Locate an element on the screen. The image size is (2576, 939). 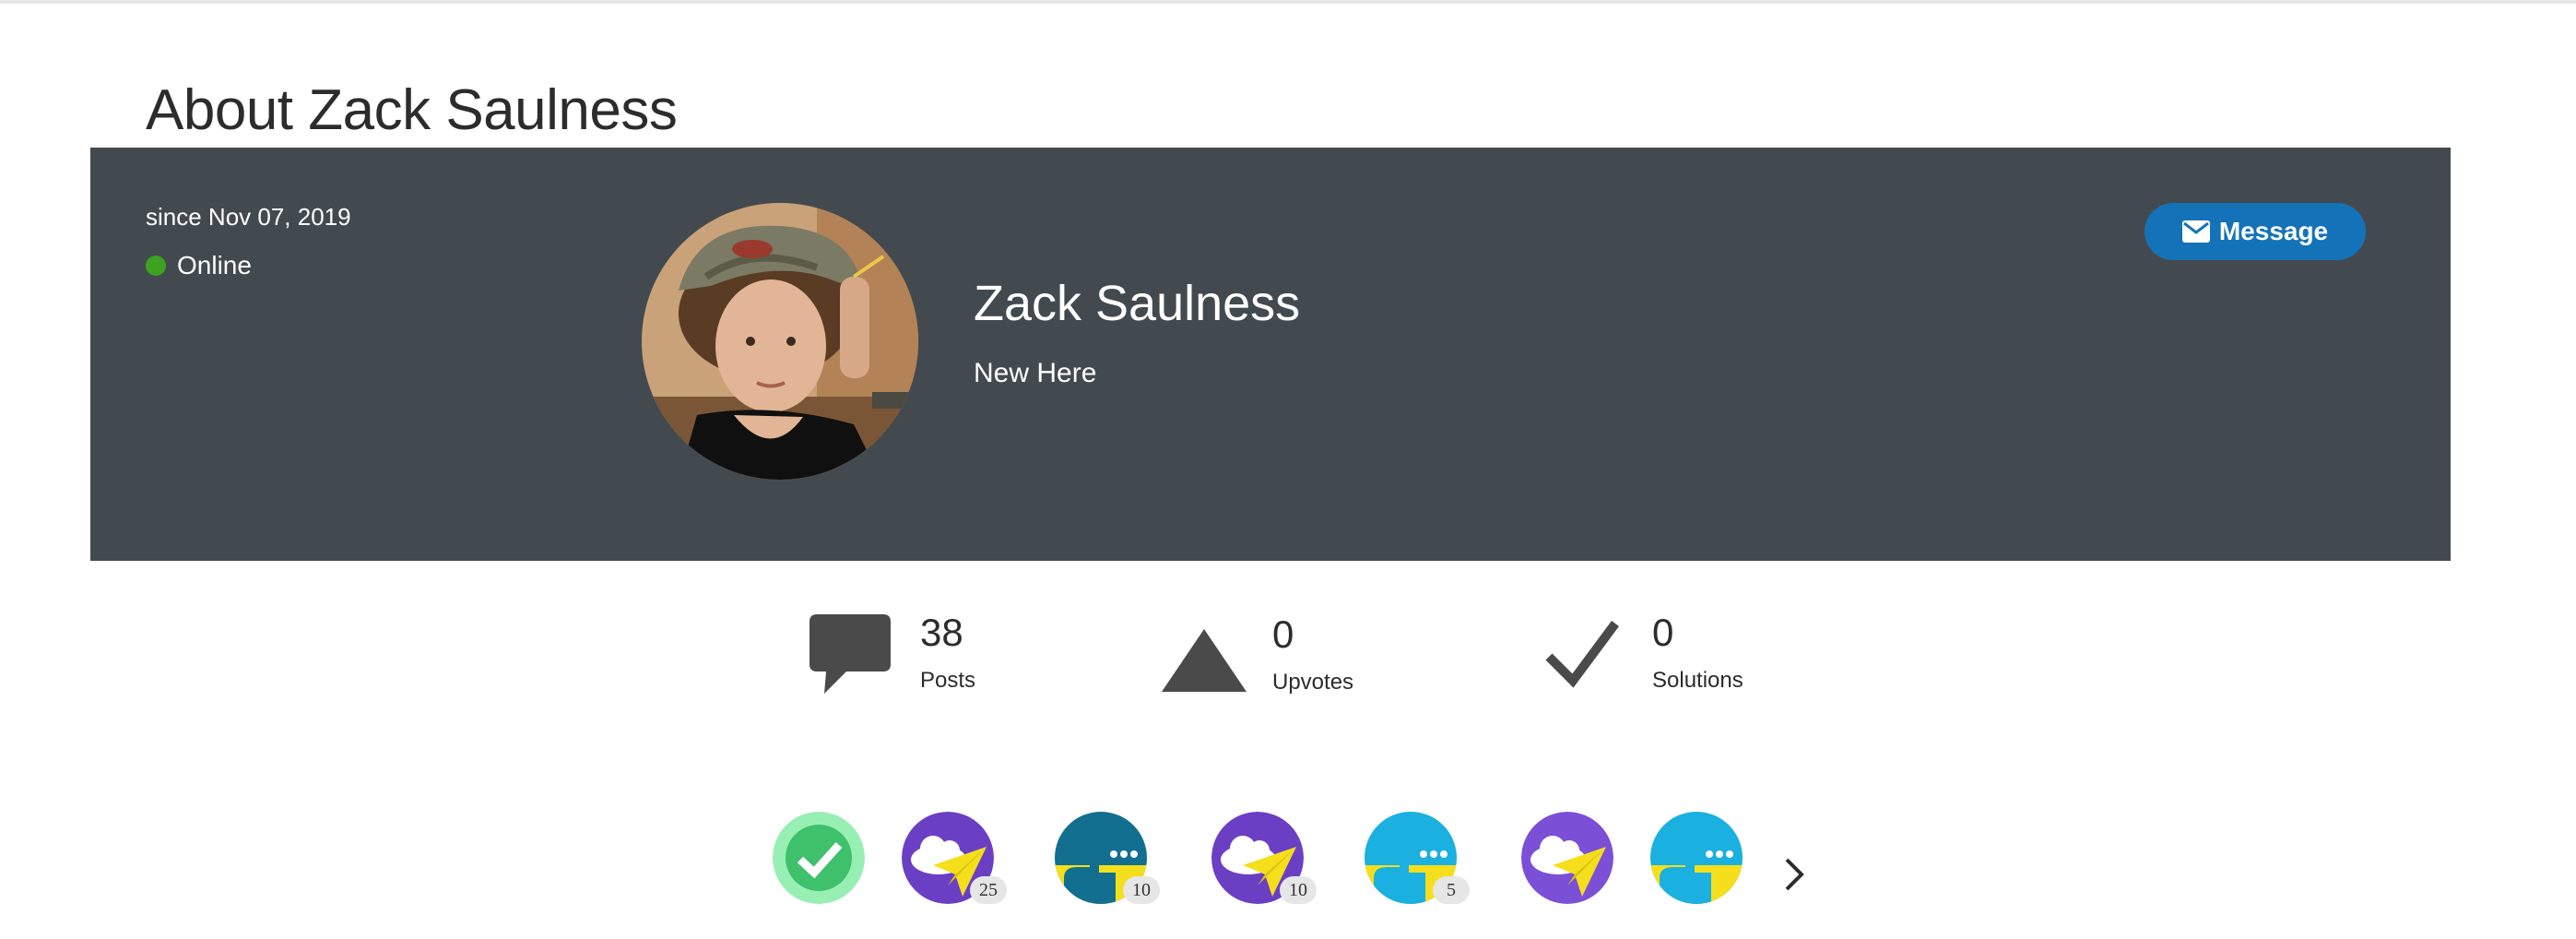
posts-count: 38 is located at coordinates (941, 632).